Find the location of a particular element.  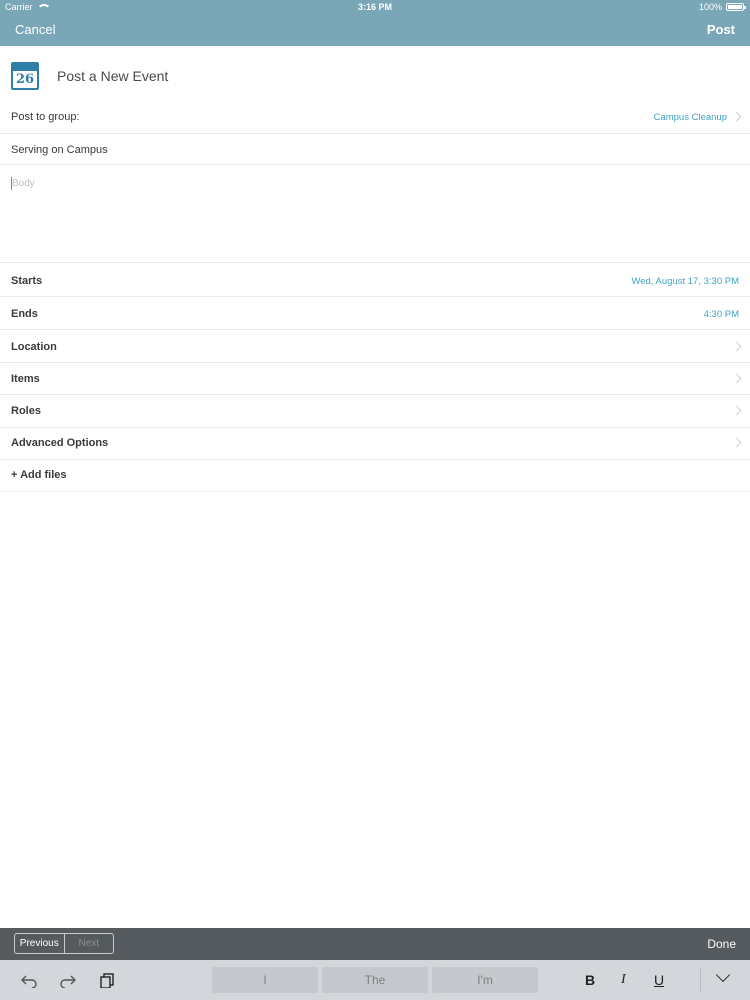

title-value: Serving on Campus is located at coordinates (59, 150).